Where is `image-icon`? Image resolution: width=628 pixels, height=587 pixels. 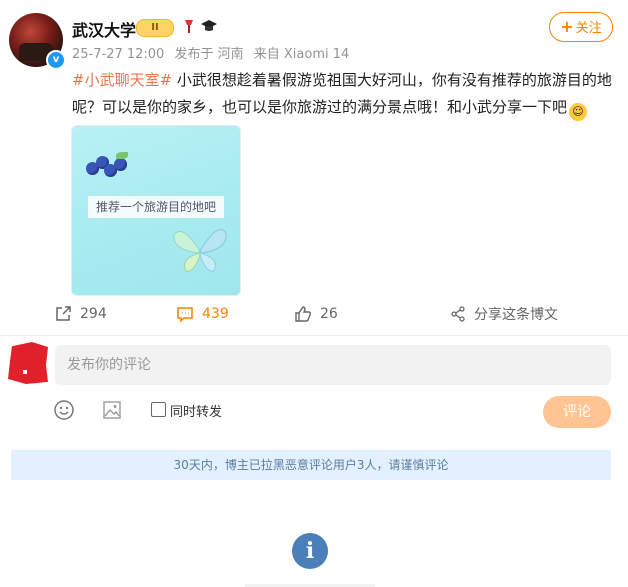
image-icon is located at coordinates (112, 410).